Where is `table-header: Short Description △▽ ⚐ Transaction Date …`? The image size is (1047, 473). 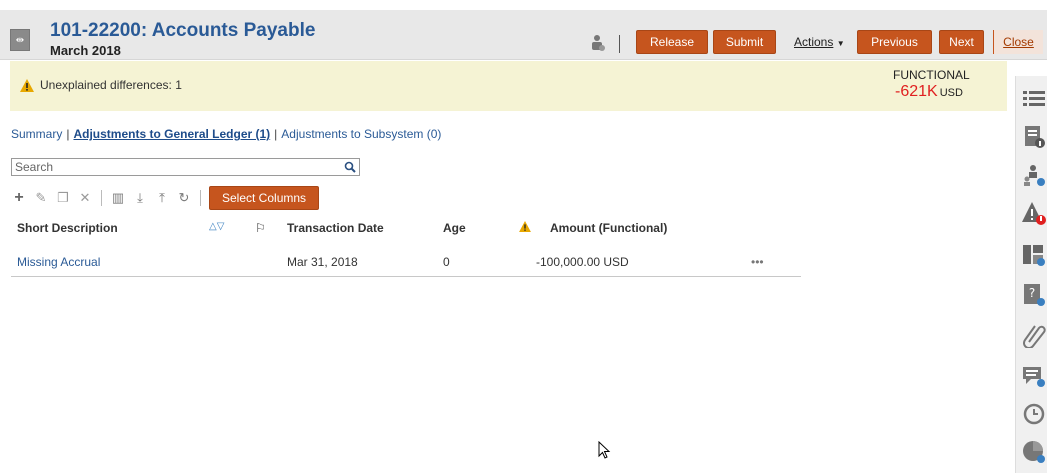 table-header: Short Description △▽ ⚐ Transaction Date … is located at coordinates (406, 228).